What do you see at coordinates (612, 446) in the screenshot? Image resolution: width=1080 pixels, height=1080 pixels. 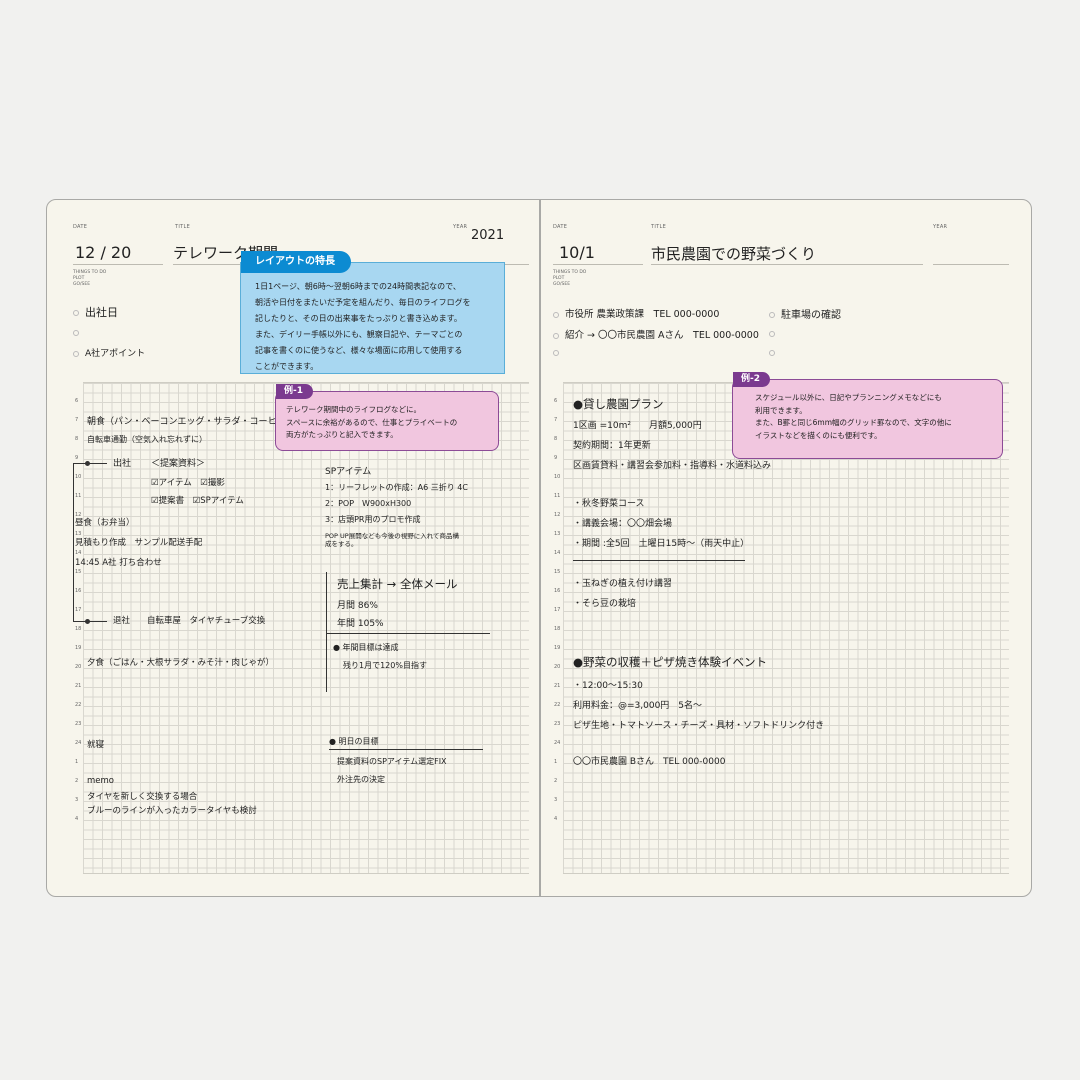 I see `rental-line-2: 契約期間：1年更新` at bounding box center [612, 446].